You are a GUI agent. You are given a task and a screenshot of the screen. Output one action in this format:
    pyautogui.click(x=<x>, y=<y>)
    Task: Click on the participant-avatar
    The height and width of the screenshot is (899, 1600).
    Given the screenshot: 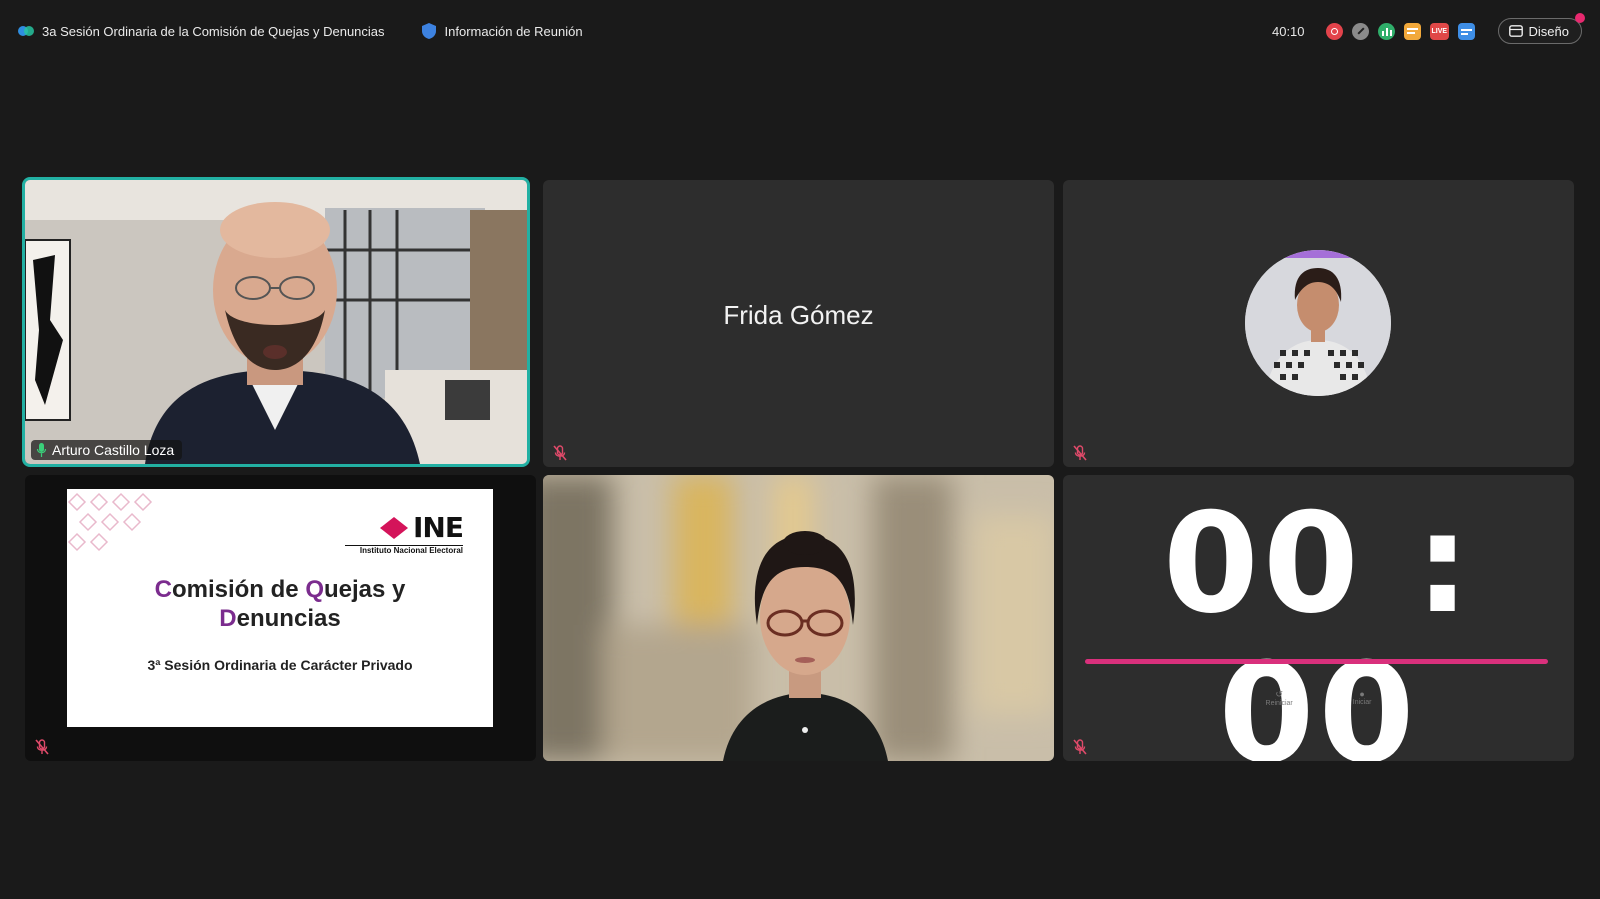 What is the action you would take?
    pyautogui.click(x=1318, y=323)
    